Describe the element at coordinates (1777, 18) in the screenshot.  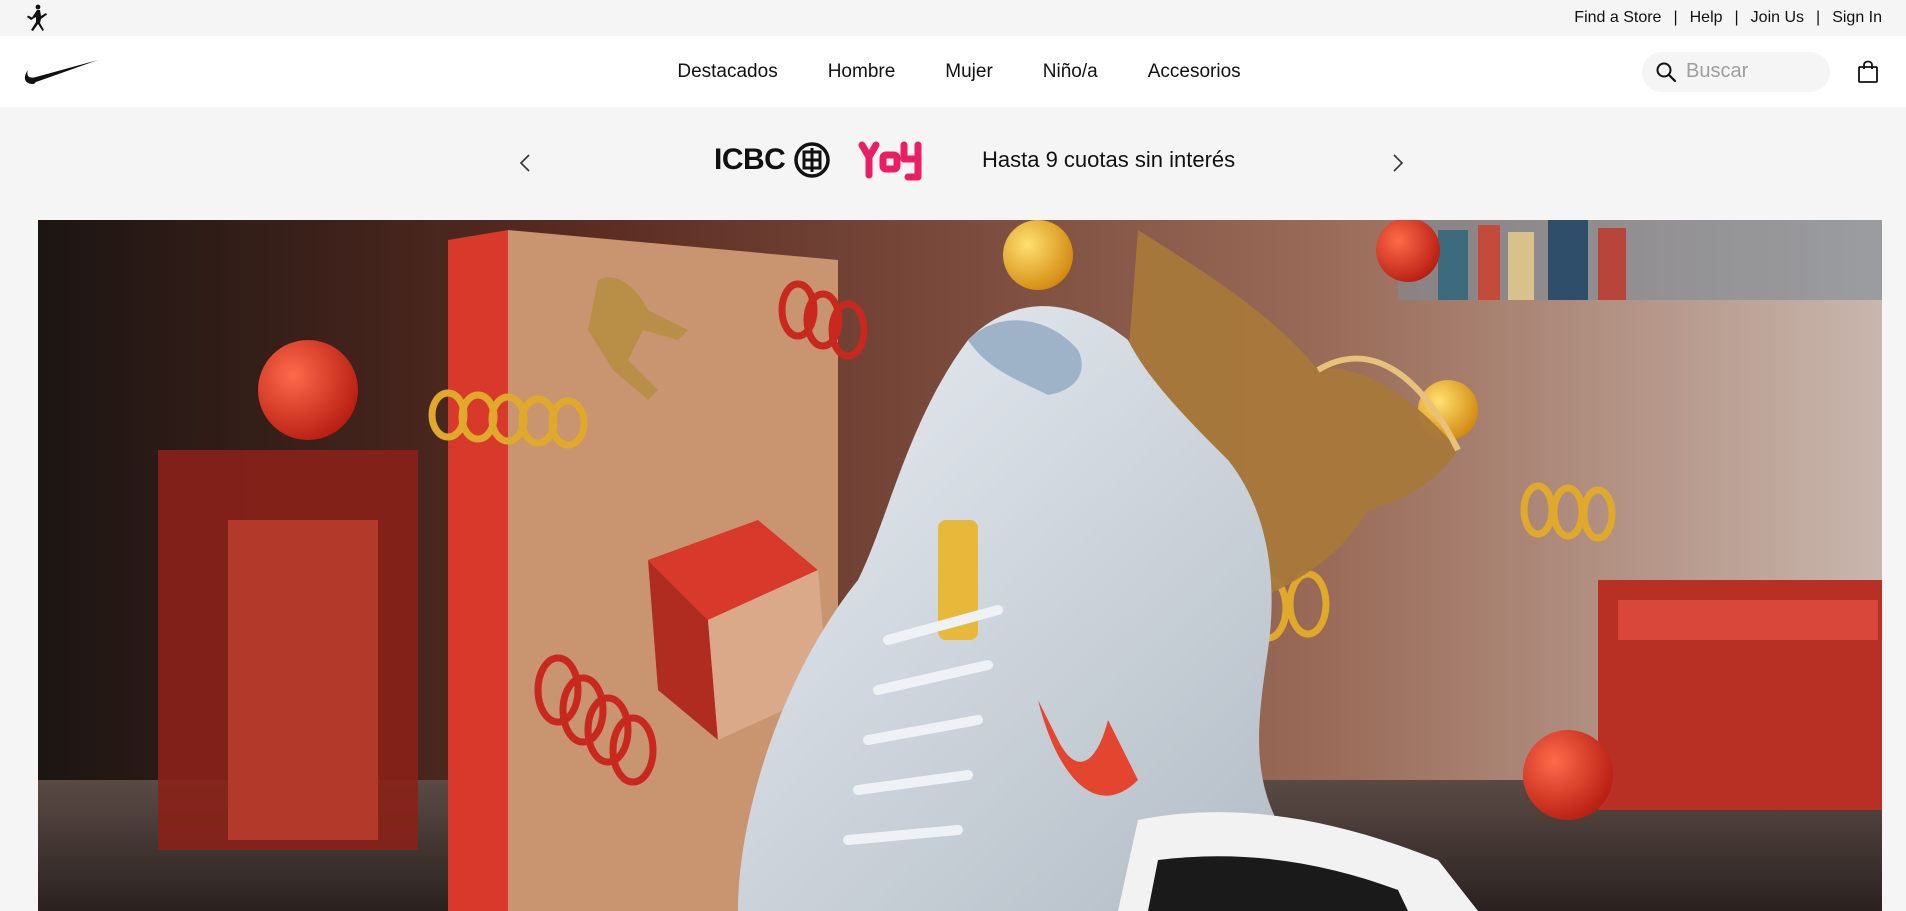
I see `join-us-link: Join Us` at that location.